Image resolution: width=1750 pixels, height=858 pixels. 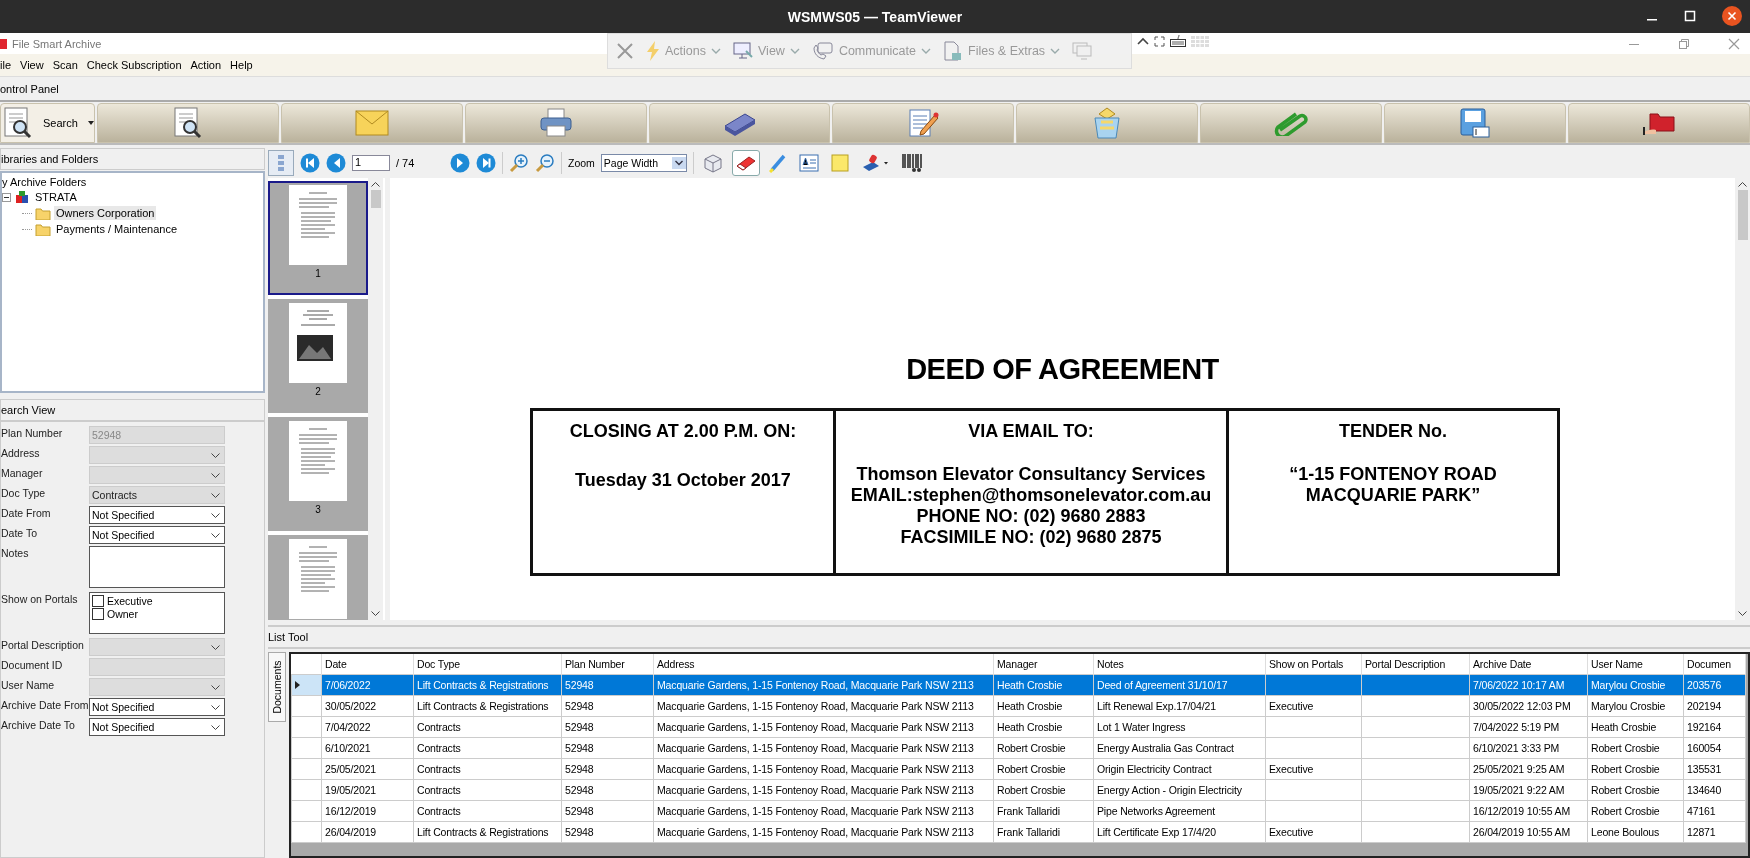 What do you see at coordinates (5, 65) in the screenshot?
I see `menu-item: ile` at bounding box center [5, 65].